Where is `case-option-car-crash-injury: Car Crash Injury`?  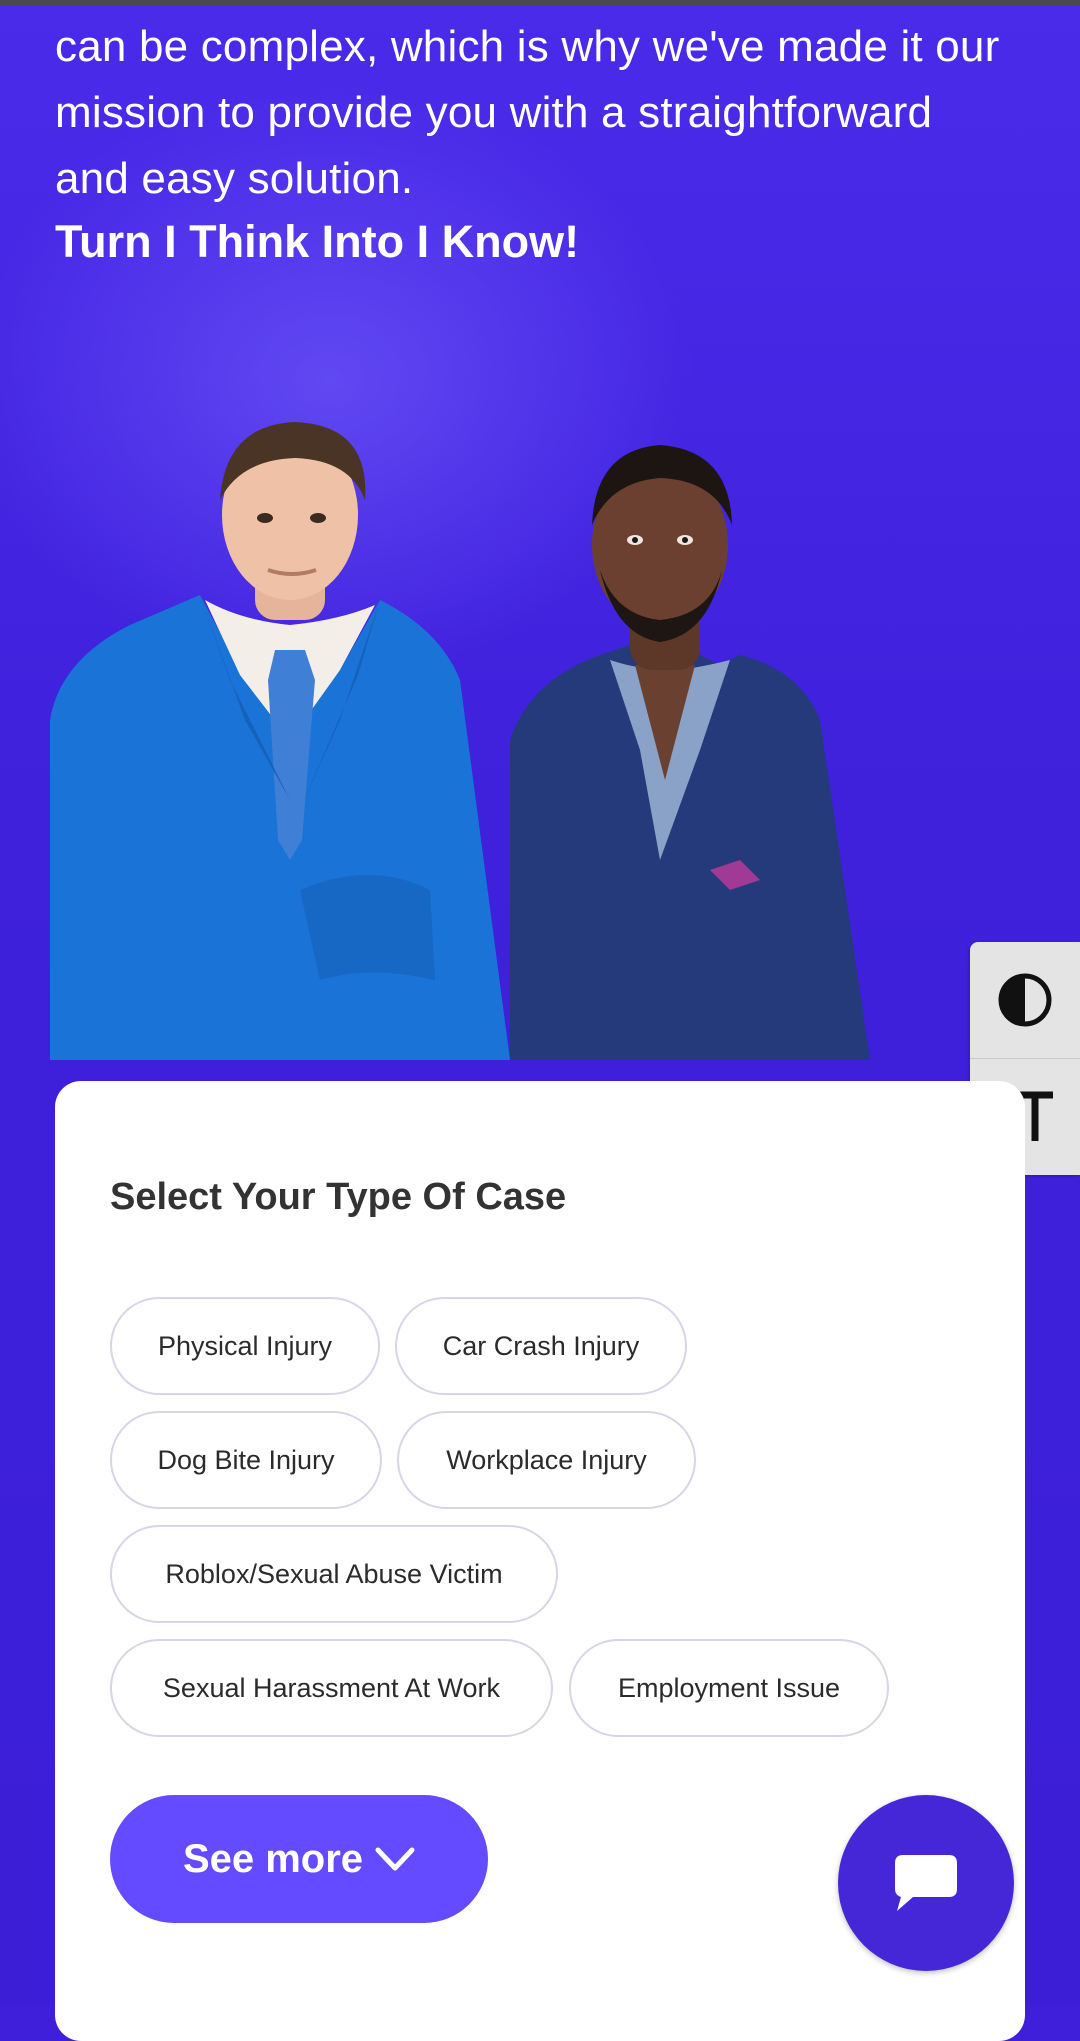 case-option-car-crash-injury: Car Crash Injury is located at coordinates (541, 1346).